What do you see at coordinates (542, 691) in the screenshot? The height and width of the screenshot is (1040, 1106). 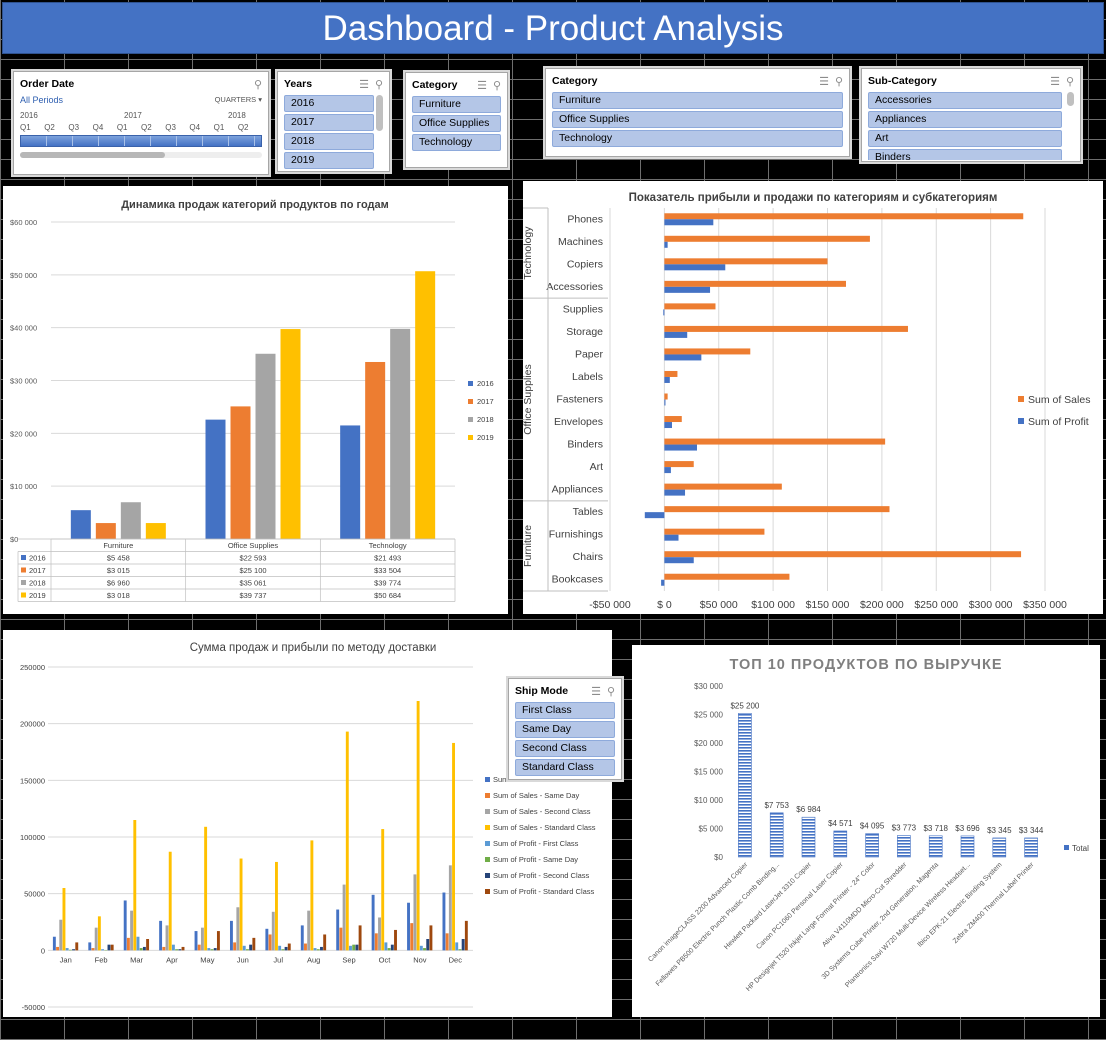 I see `slicer-title: Ship Mode` at bounding box center [542, 691].